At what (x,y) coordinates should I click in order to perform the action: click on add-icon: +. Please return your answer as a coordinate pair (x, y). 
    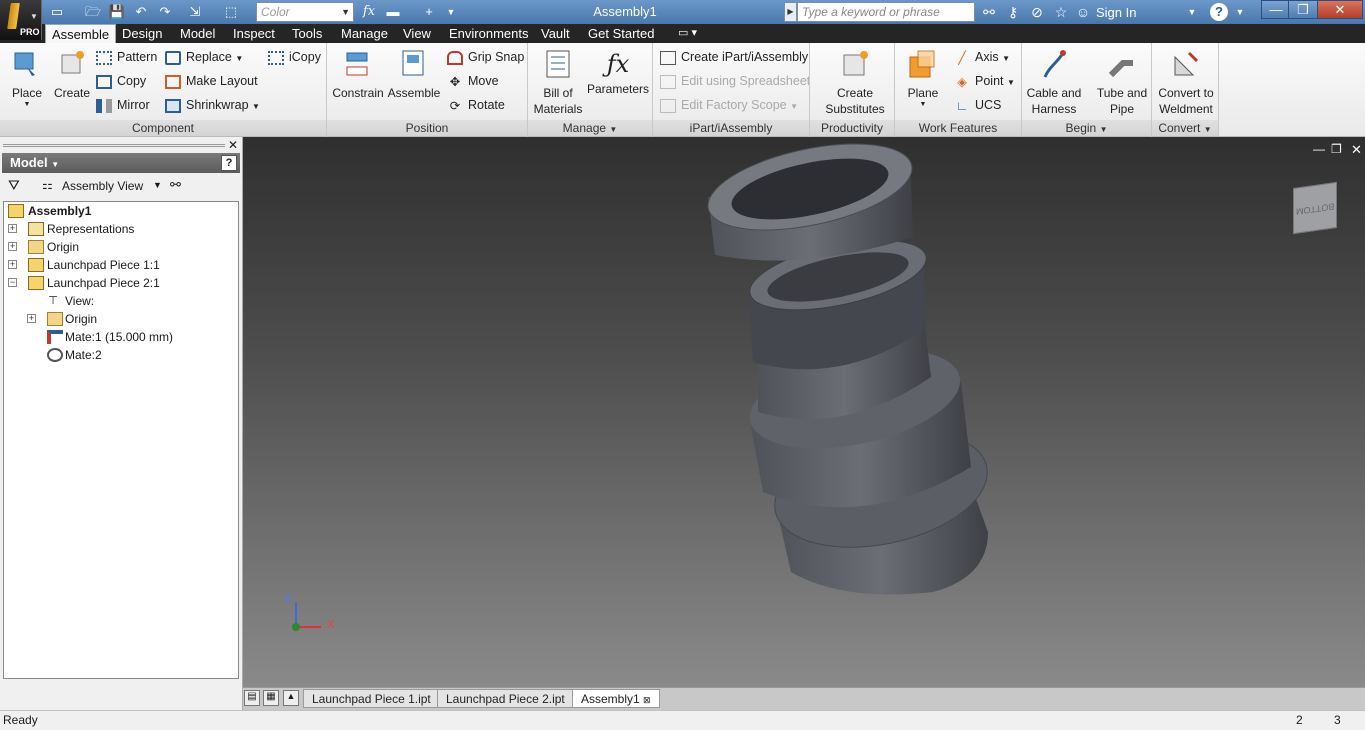
    Looking at the image, I should click on (429, 12).